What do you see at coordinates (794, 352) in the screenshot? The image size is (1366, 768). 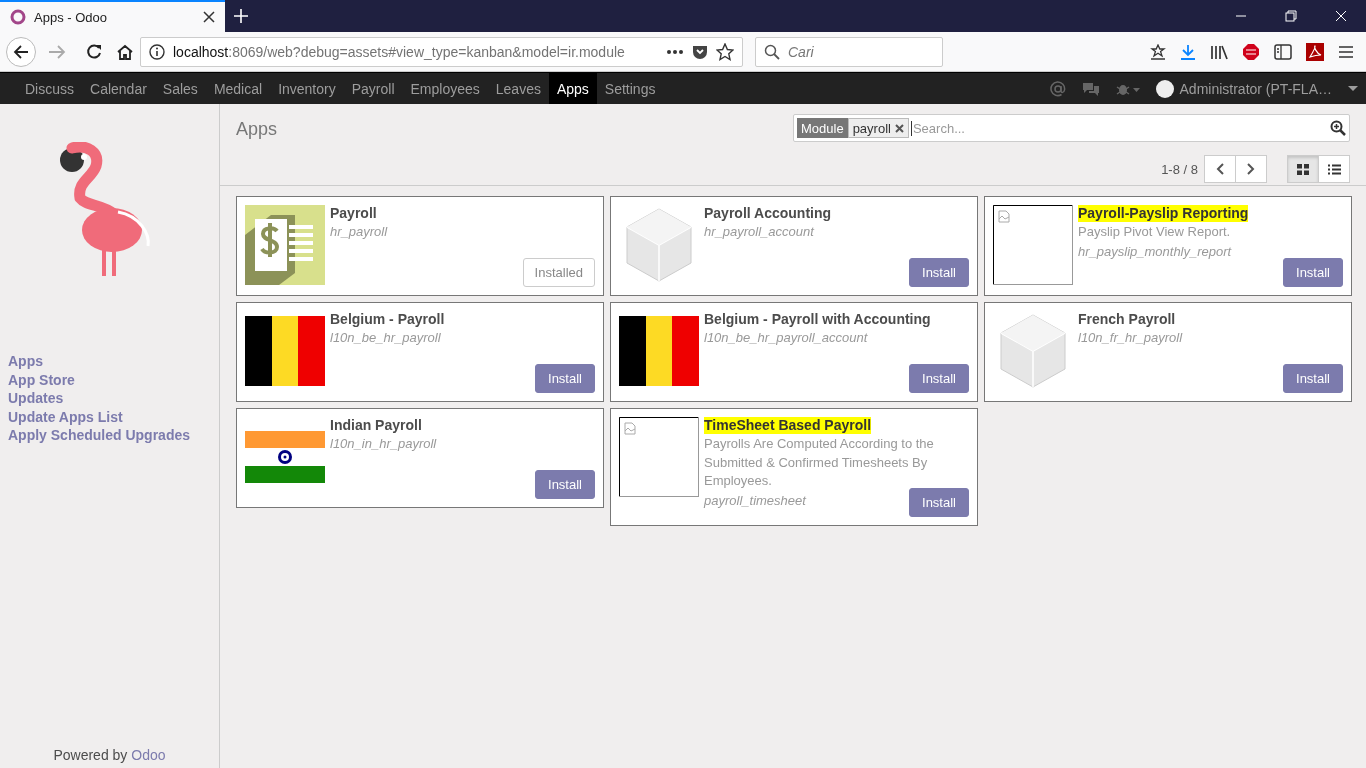 I see `app-card: Belgium - Payroll with Accounting l10n_be_hr_payroll_account Install` at bounding box center [794, 352].